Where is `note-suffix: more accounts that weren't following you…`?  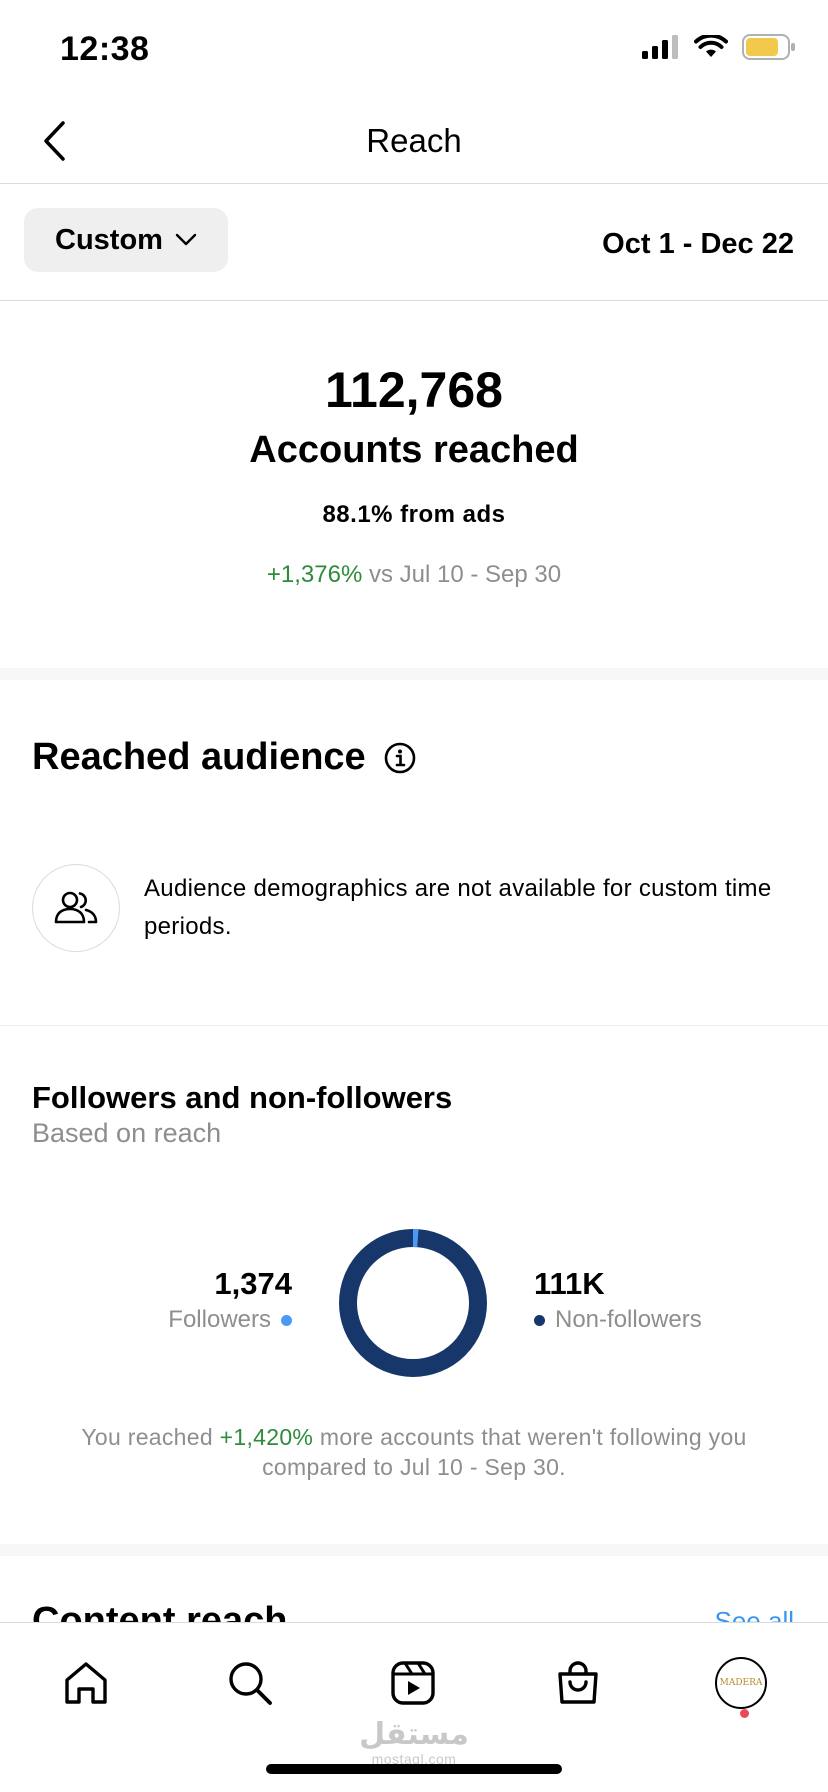
note-suffix: more accounts that weren't following you… is located at coordinates (504, 1452).